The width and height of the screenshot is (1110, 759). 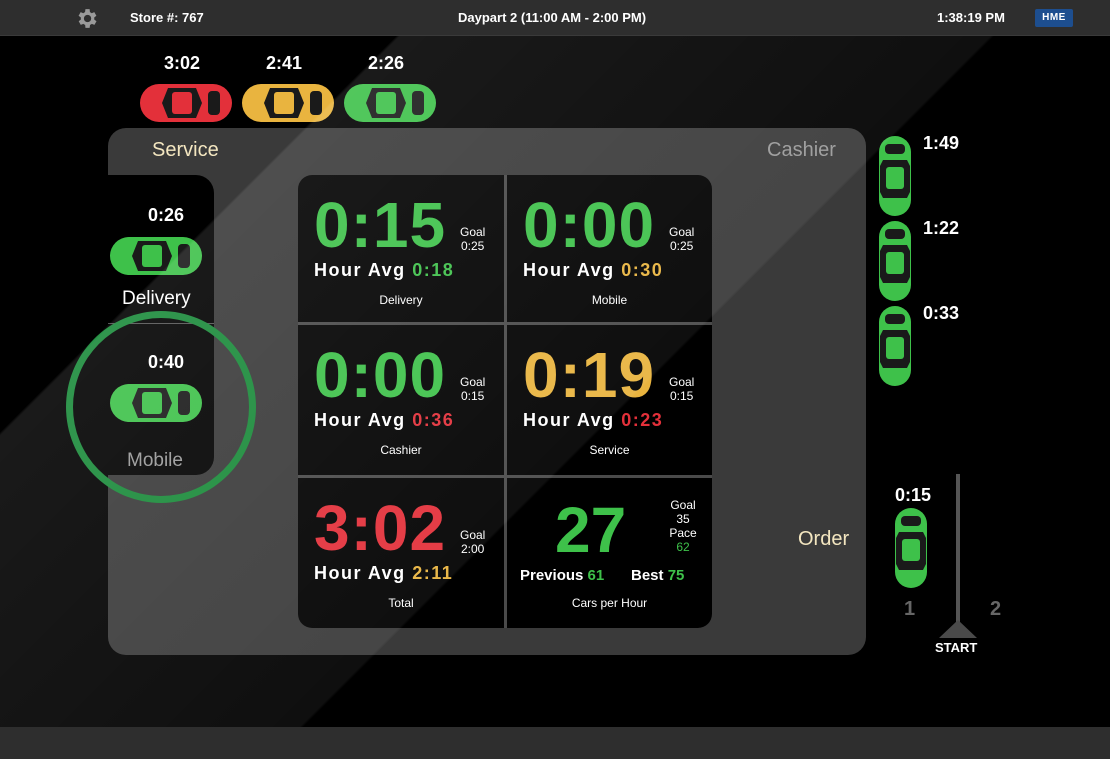 I want to click on tile-name: Cars per Hour, so click(x=609, y=603).